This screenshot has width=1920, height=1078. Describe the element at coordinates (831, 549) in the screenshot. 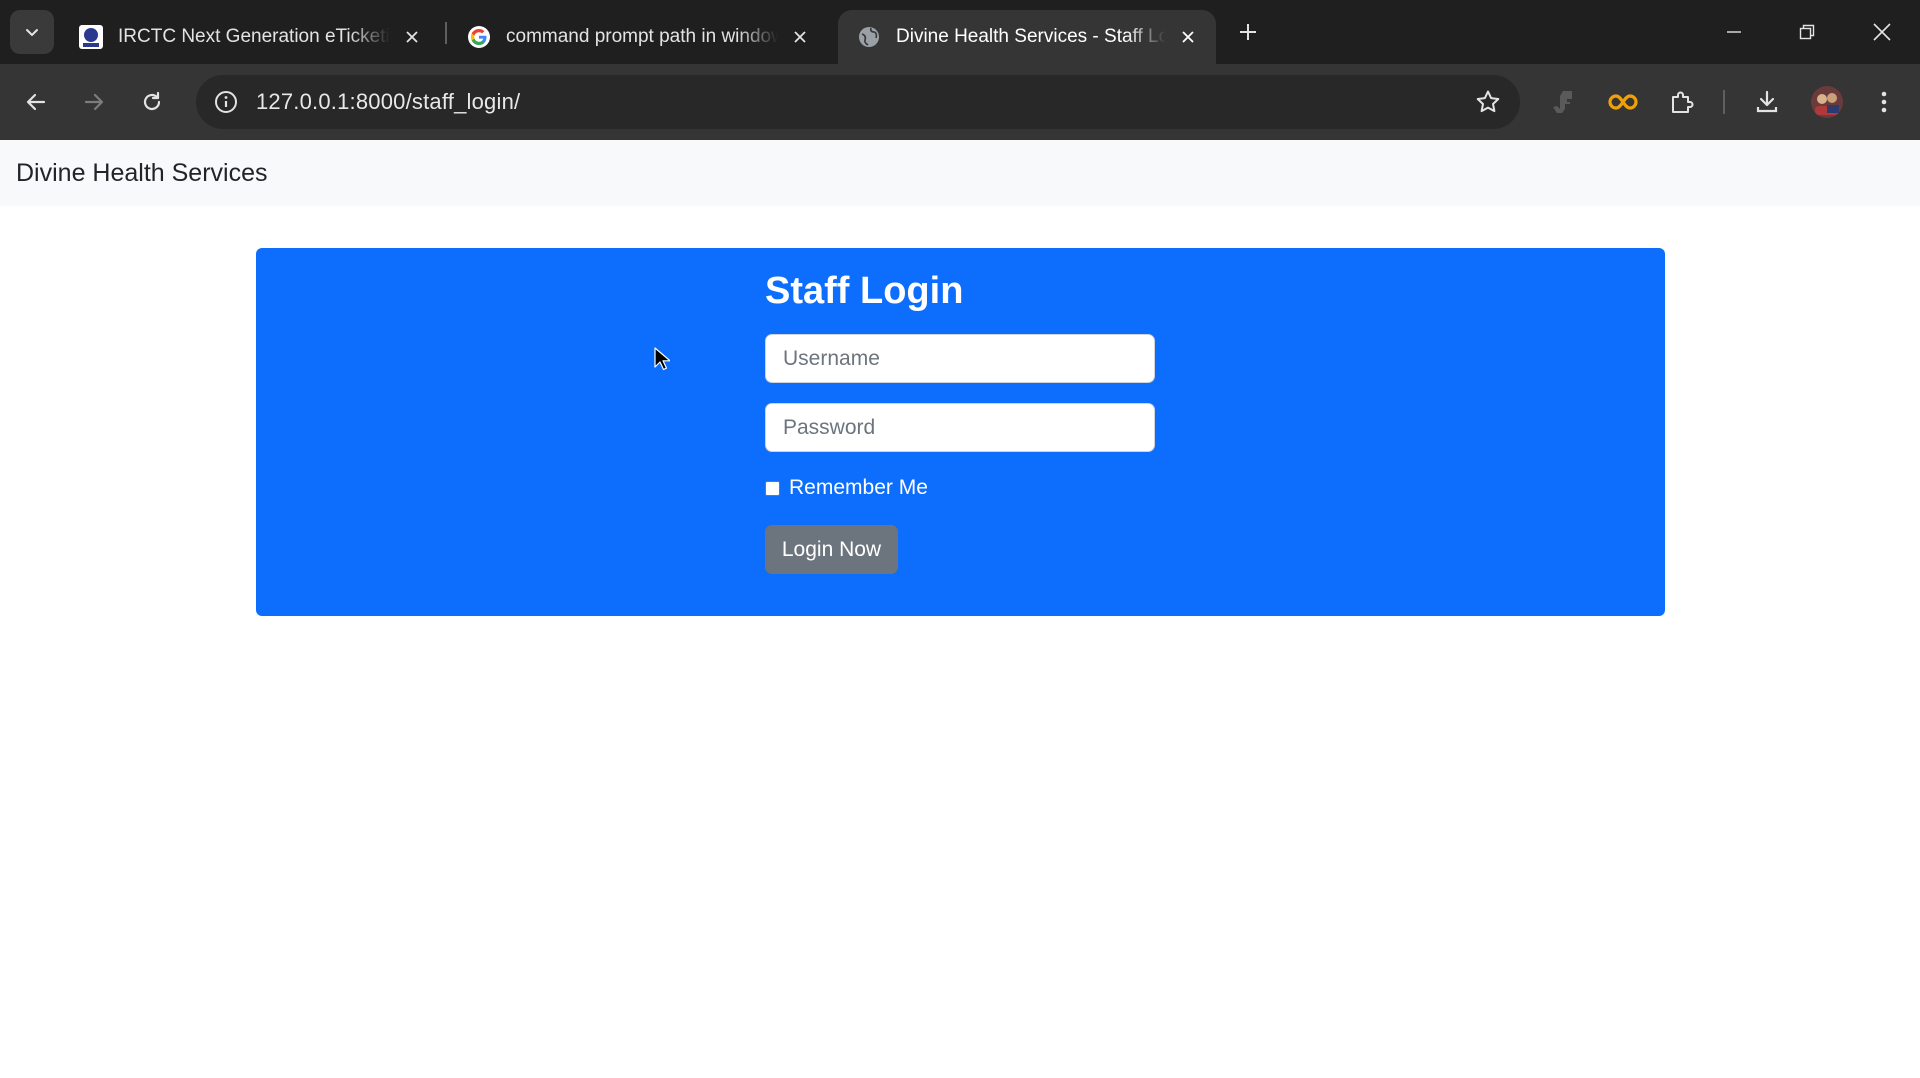

I see `login-button: Login Now` at that location.